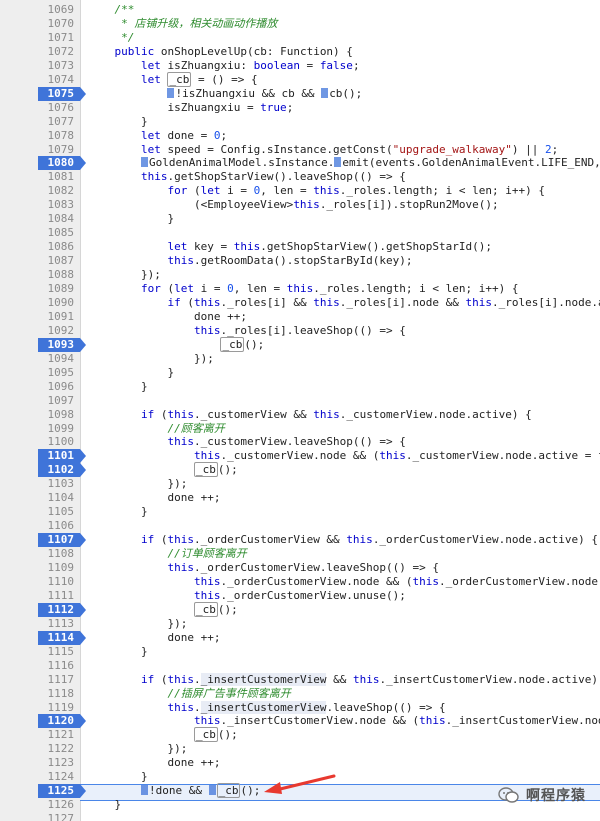  Describe the element at coordinates (300, 554) in the screenshot. I see `code-line: 1108 //订单顾客离开` at that location.